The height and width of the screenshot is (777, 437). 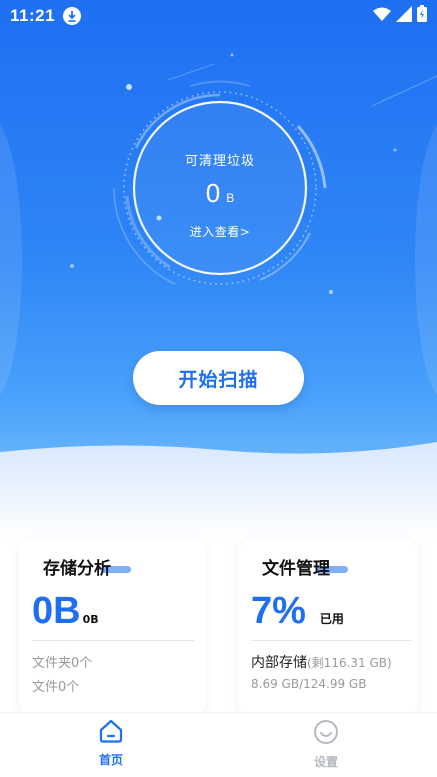 I want to click on file-count: 文件0个, so click(x=56, y=687).